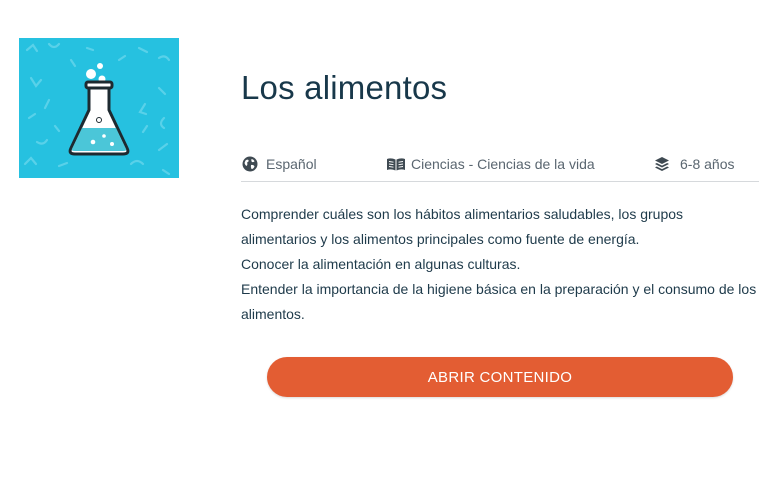  Describe the element at coordinates (500, 377) in the screenshot. I see `open-content-button: ABRIR CONTENIDO` at that location.